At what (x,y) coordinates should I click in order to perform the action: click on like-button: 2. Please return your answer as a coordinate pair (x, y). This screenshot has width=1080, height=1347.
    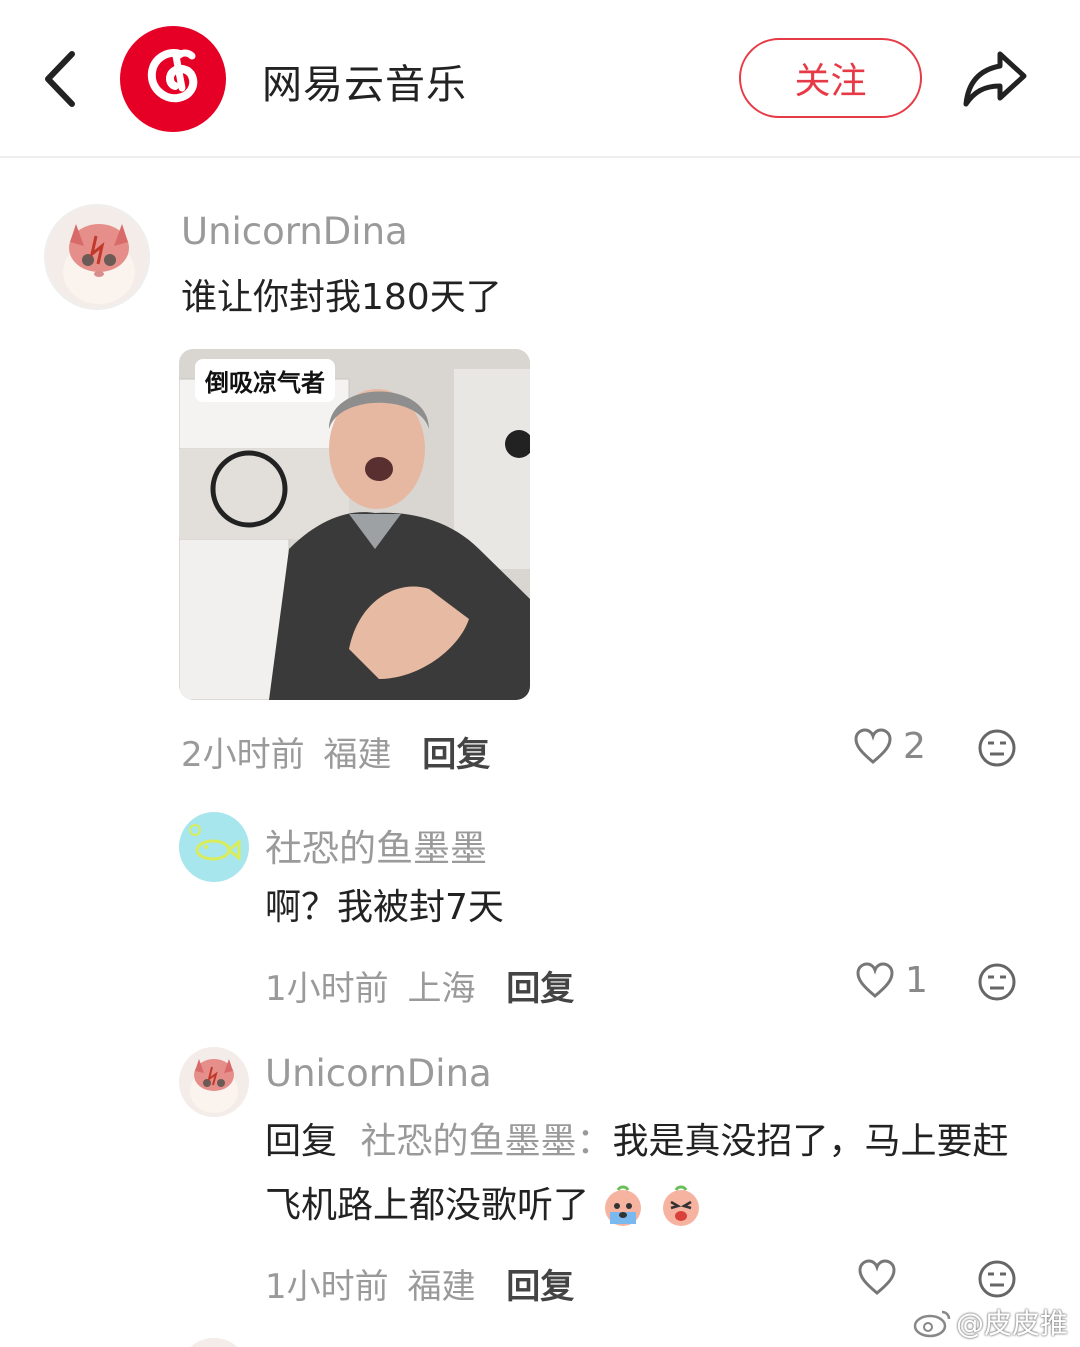
    Looking at the image, I should click on (889, 746).